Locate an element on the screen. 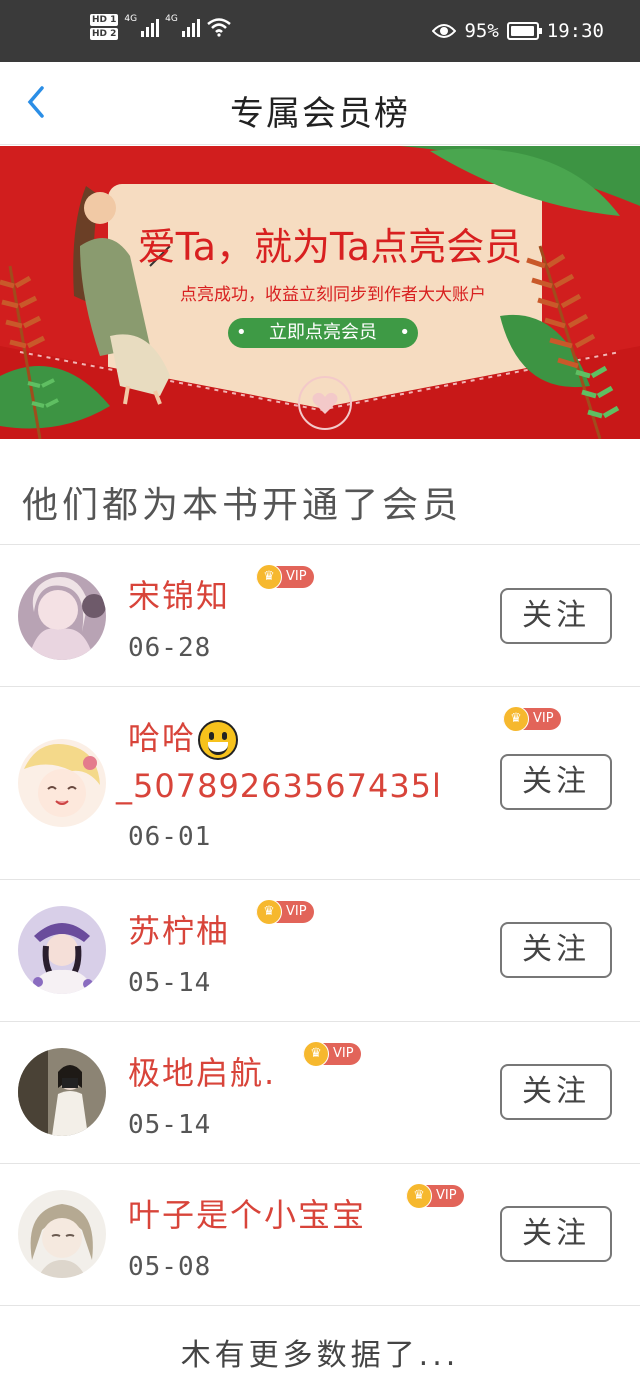  member-row: 宋锦知 ♛ VIP 06-28 关注 is located at coordinates (320, 616).